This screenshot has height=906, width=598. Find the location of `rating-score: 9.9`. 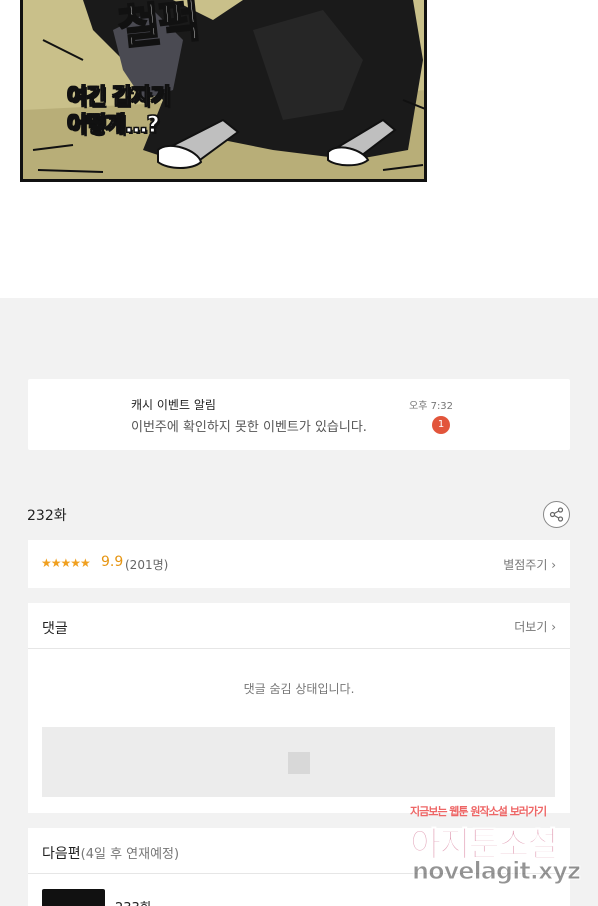

rating-score: 9.9 is located at coordinates (112, 562).